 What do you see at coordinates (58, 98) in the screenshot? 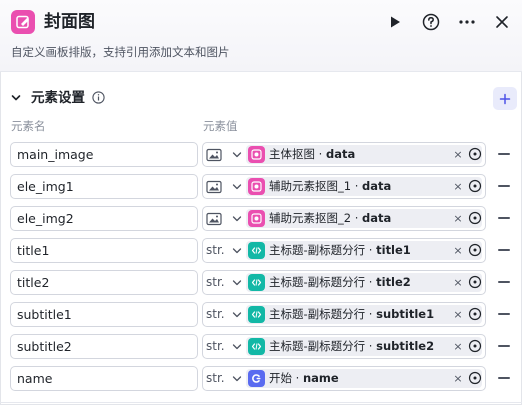
I see `section-title: 元素设置` at bounding box center [58, 98].